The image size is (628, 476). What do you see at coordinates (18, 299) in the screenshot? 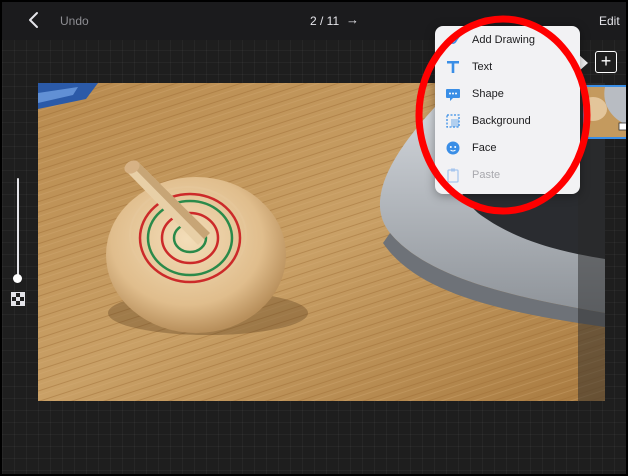
I see `checkerboard-icon` at bounding box center [18, 299].